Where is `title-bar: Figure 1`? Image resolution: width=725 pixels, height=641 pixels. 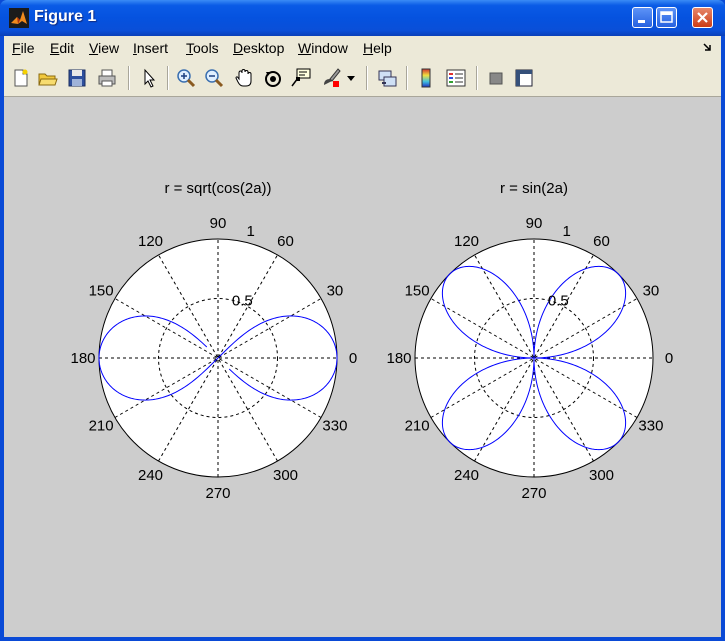 title-bar: Figure 1 is located at coordinates (362, 18).